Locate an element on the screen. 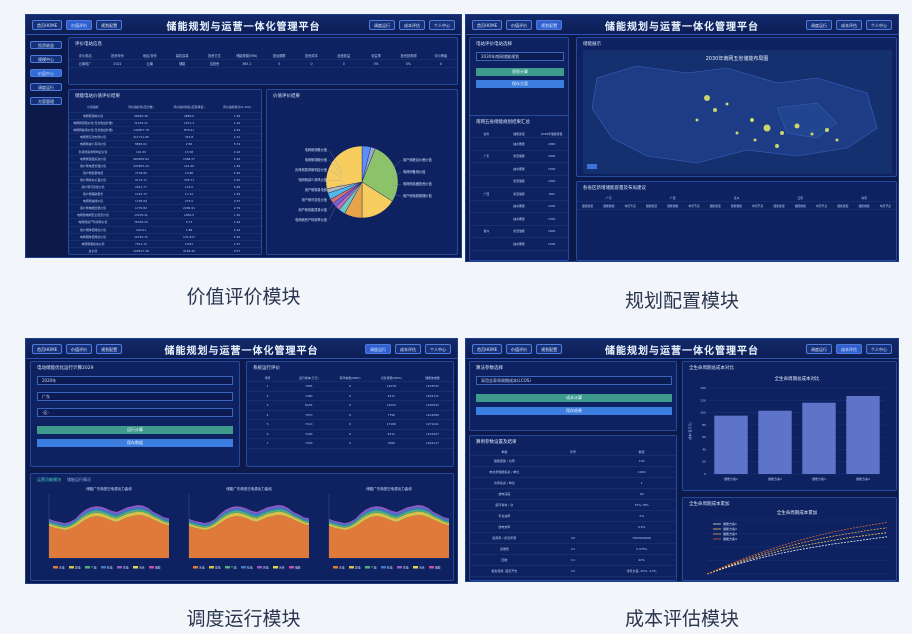  y-tick-label: 60 is located at coordinates (704, 437).